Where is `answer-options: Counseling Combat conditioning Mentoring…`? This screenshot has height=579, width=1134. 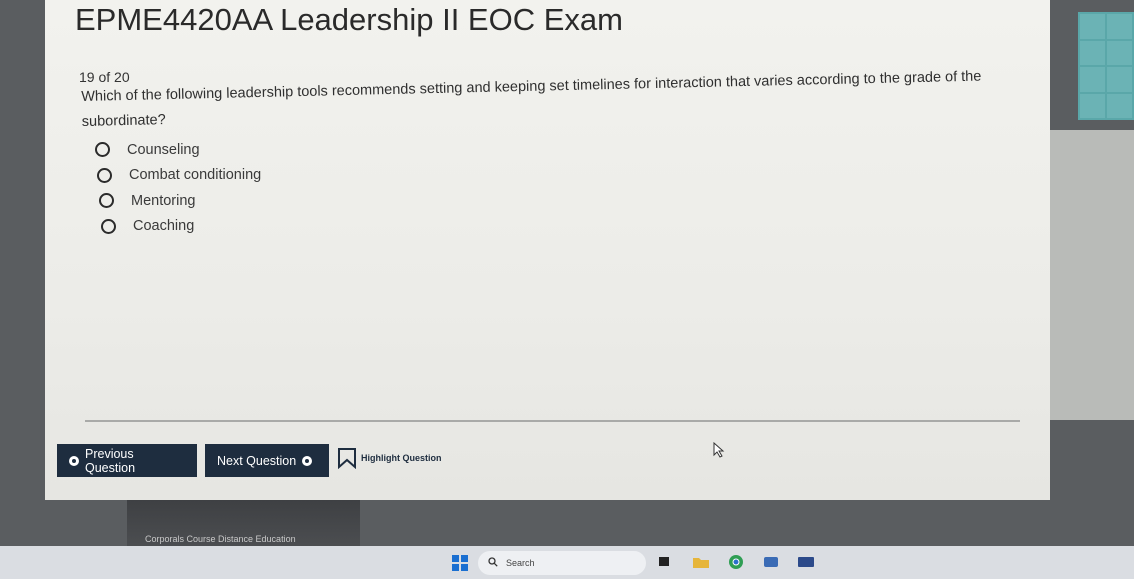
answer-options: Counseling Combat conditioning Mentoring… is located at coordinates (178, 188).